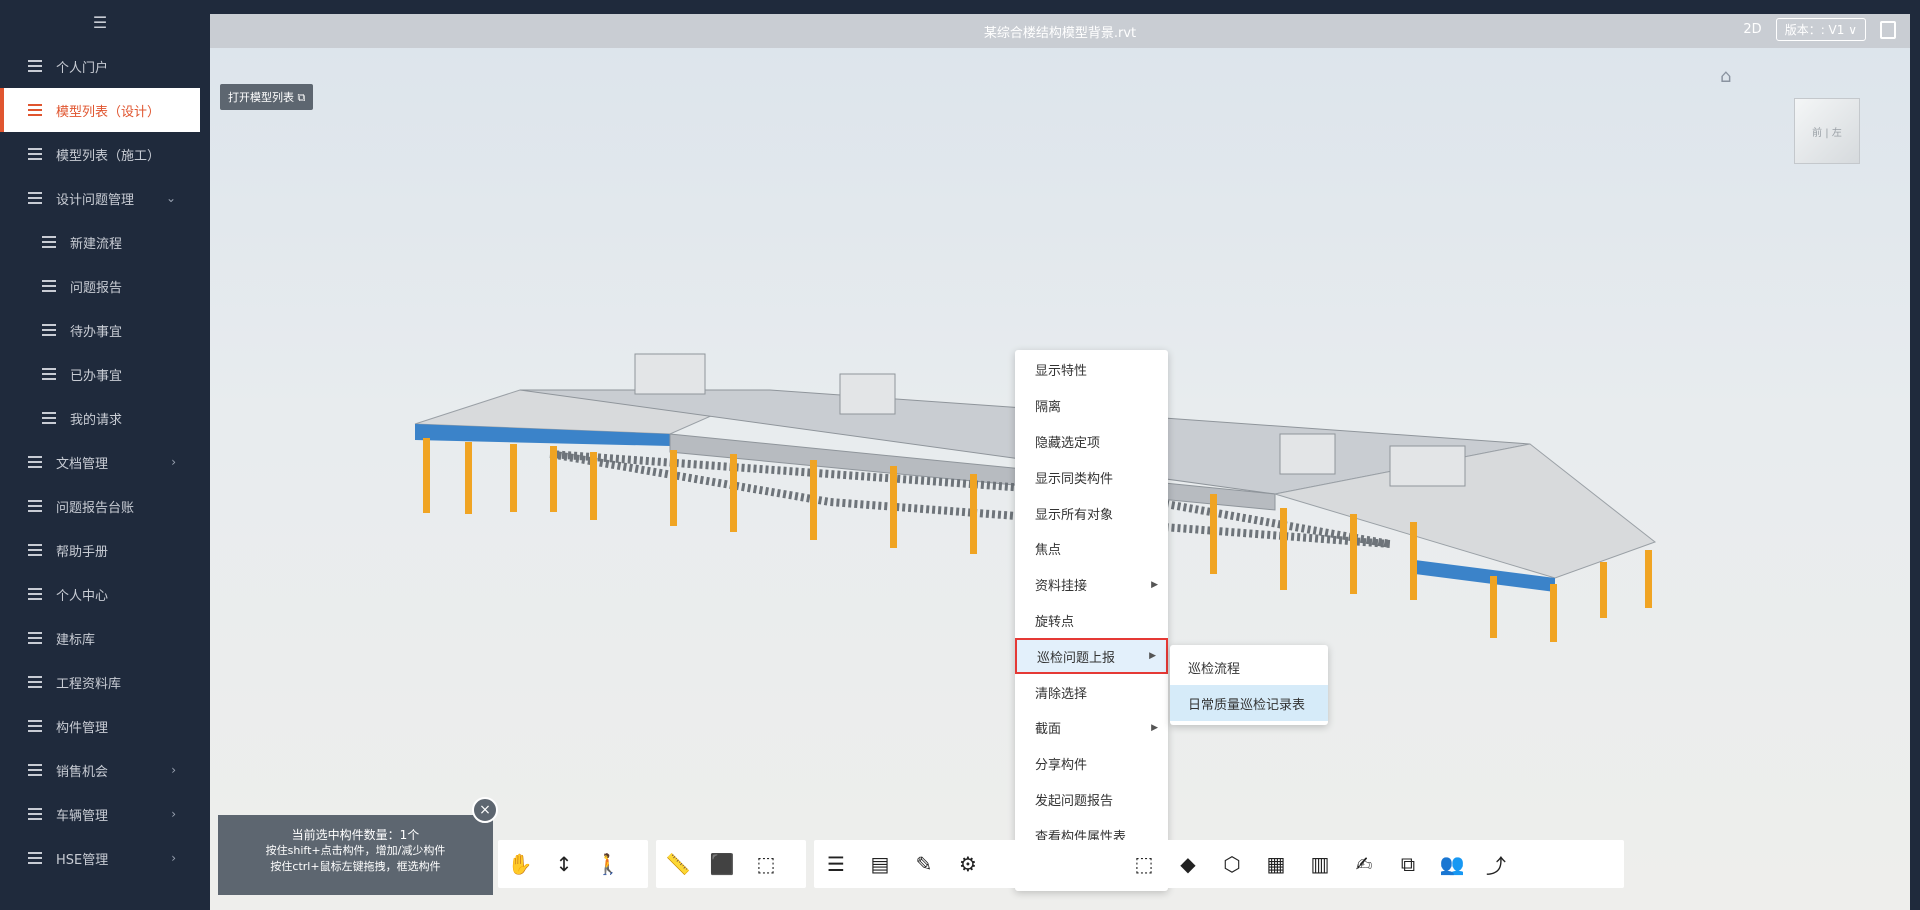  Describe the element at coordinates (1188, 864) in the screenshot. I see `paint-bucket-icon: ◆` at that location.